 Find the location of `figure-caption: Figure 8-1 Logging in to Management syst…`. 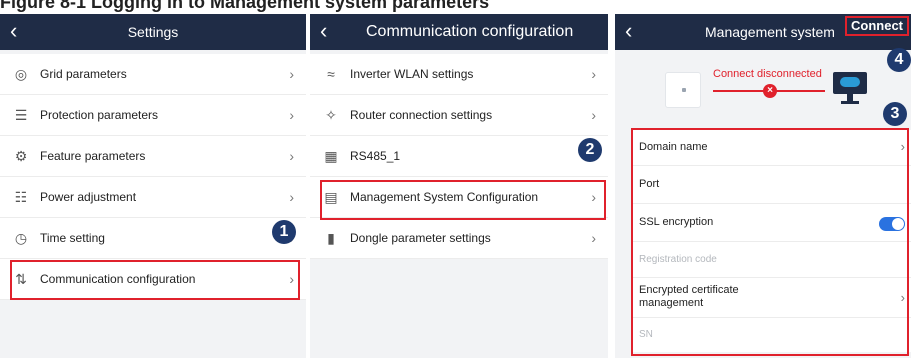

figure-caption: Figure 8-1 Logging in to Management syst… is located at coordinates (455, 7).